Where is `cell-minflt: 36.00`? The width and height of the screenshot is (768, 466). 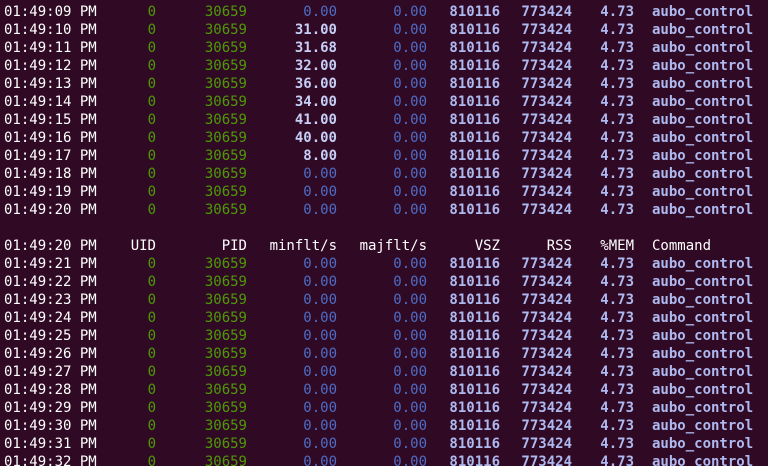
cell-minflt: 36.00 is located at coordinates (315, 84).